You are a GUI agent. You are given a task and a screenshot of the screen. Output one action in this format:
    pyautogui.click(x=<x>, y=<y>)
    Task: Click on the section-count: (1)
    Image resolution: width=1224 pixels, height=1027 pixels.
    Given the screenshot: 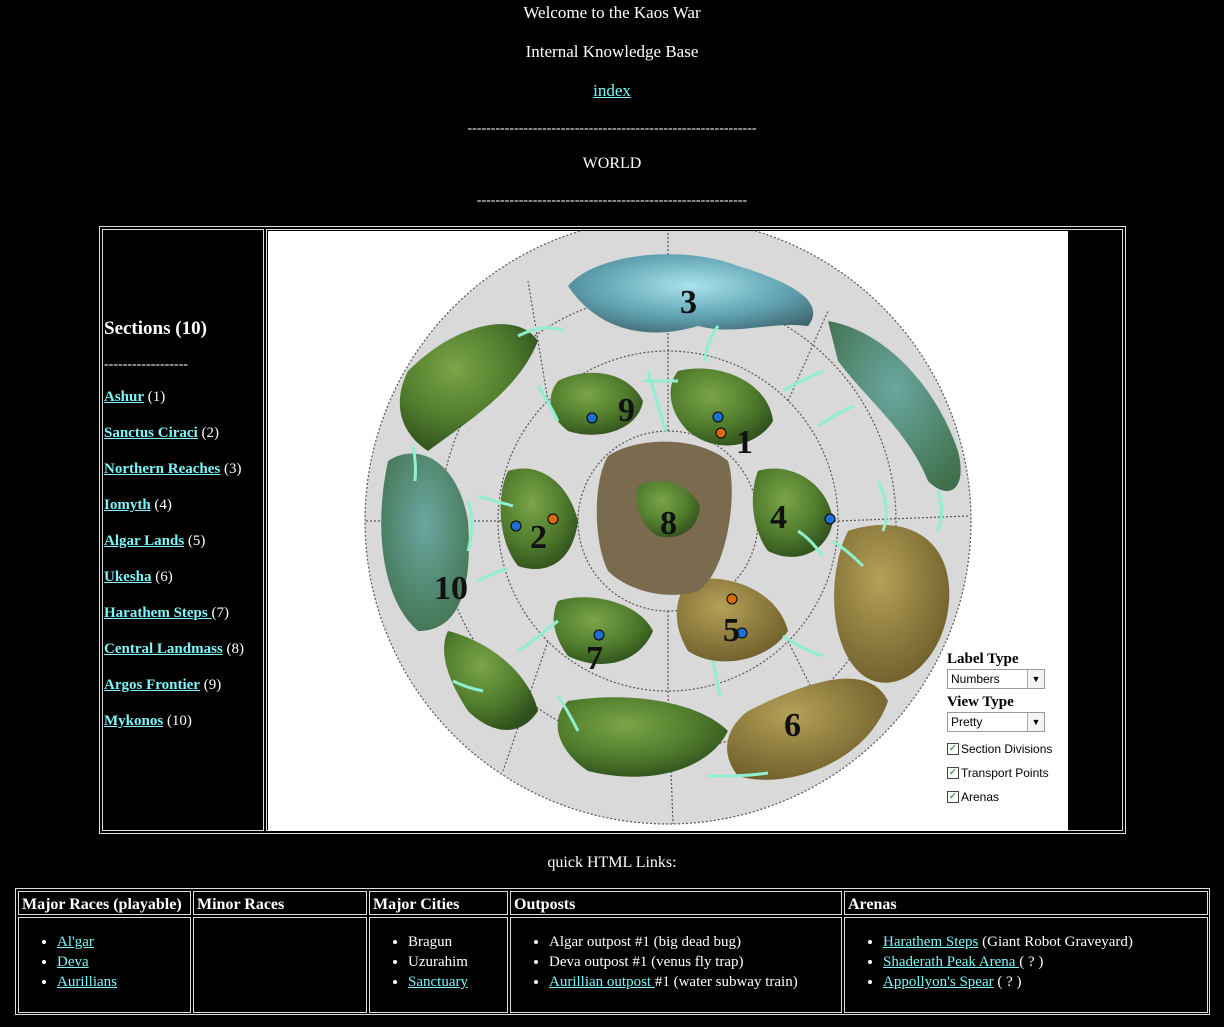 What is the action you would take?
    pyautogui.click(x=156, y=397)
    